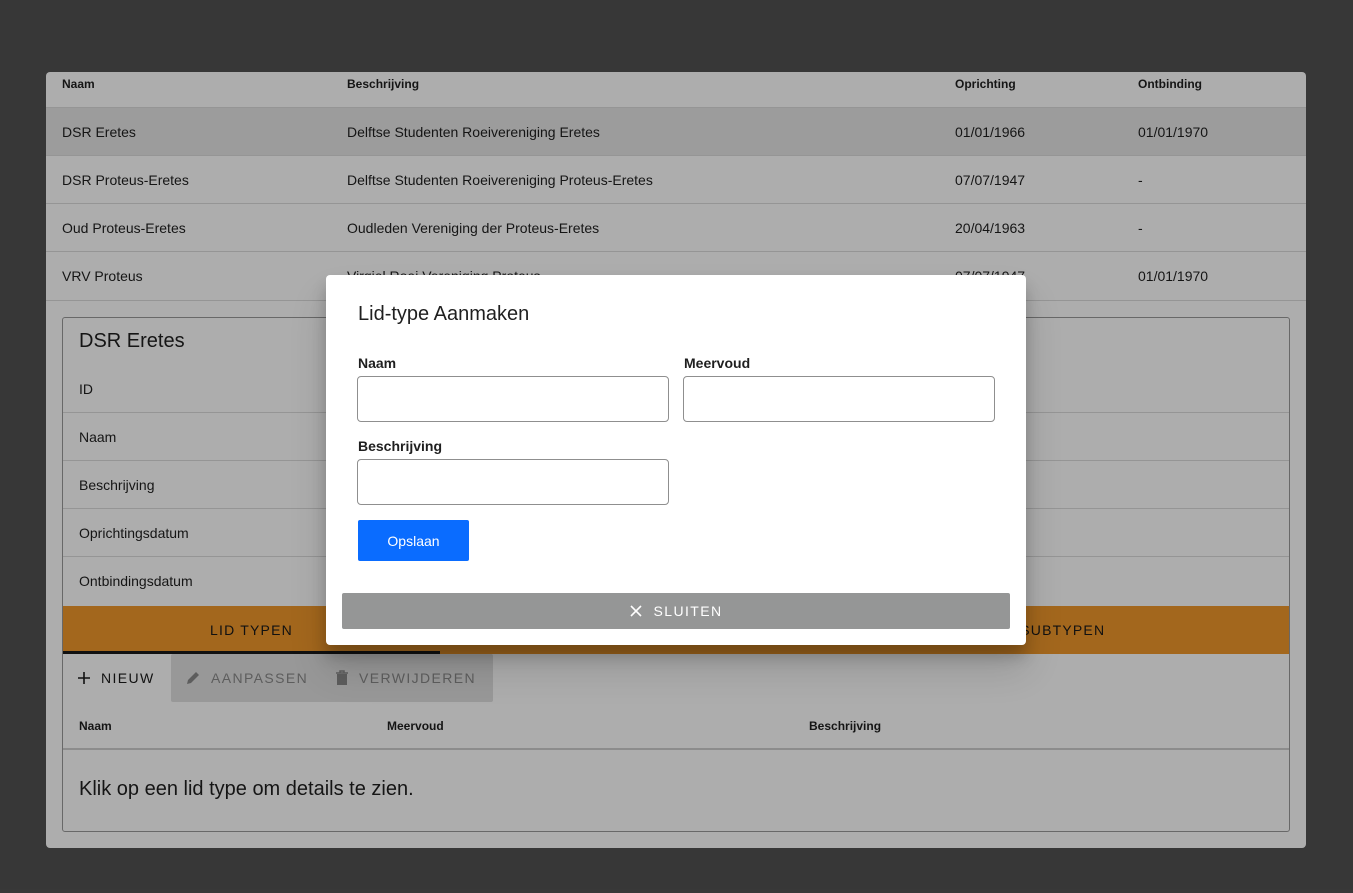 The image size is (1353, 893). I want to click on beschrijving-label: Beschrijving, so click(400, 446).